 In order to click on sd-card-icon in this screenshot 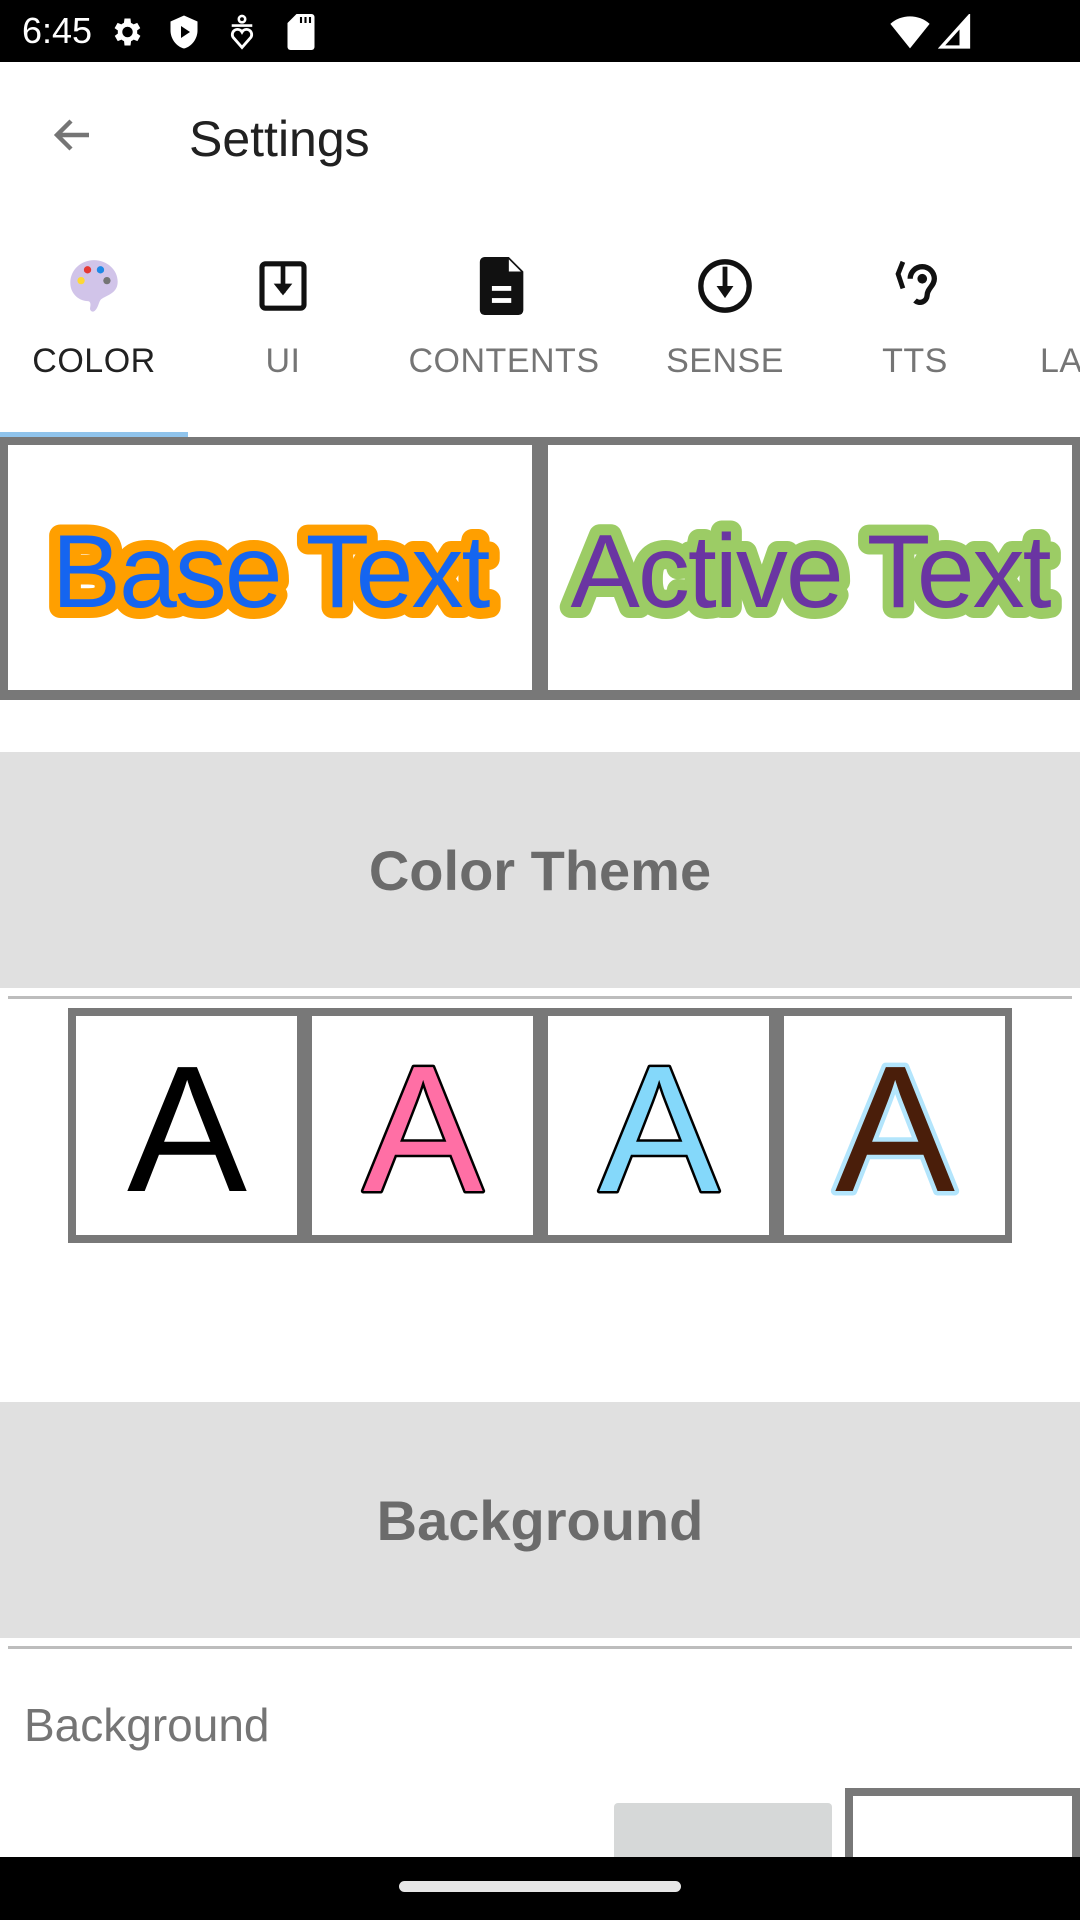, I will do `click(301, 34)`.